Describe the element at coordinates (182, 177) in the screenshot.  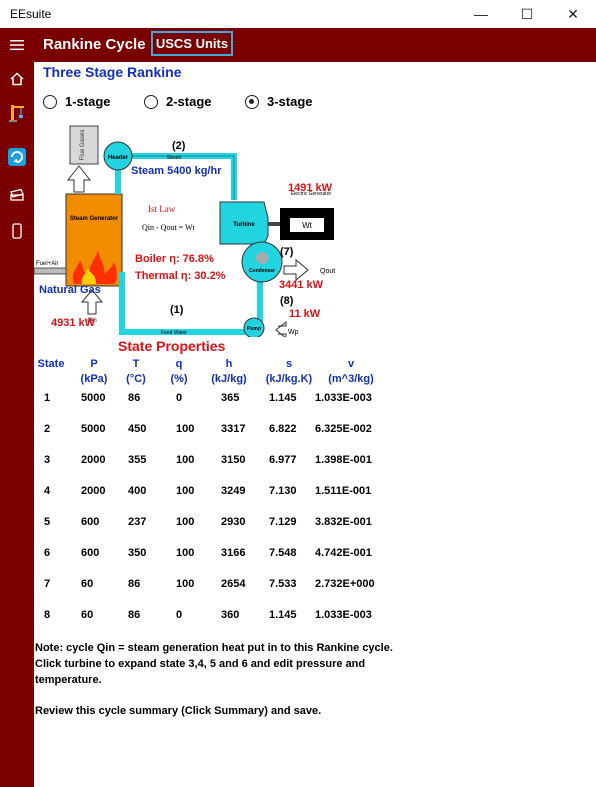
I see `steam-pipe-top-outline` at that location.